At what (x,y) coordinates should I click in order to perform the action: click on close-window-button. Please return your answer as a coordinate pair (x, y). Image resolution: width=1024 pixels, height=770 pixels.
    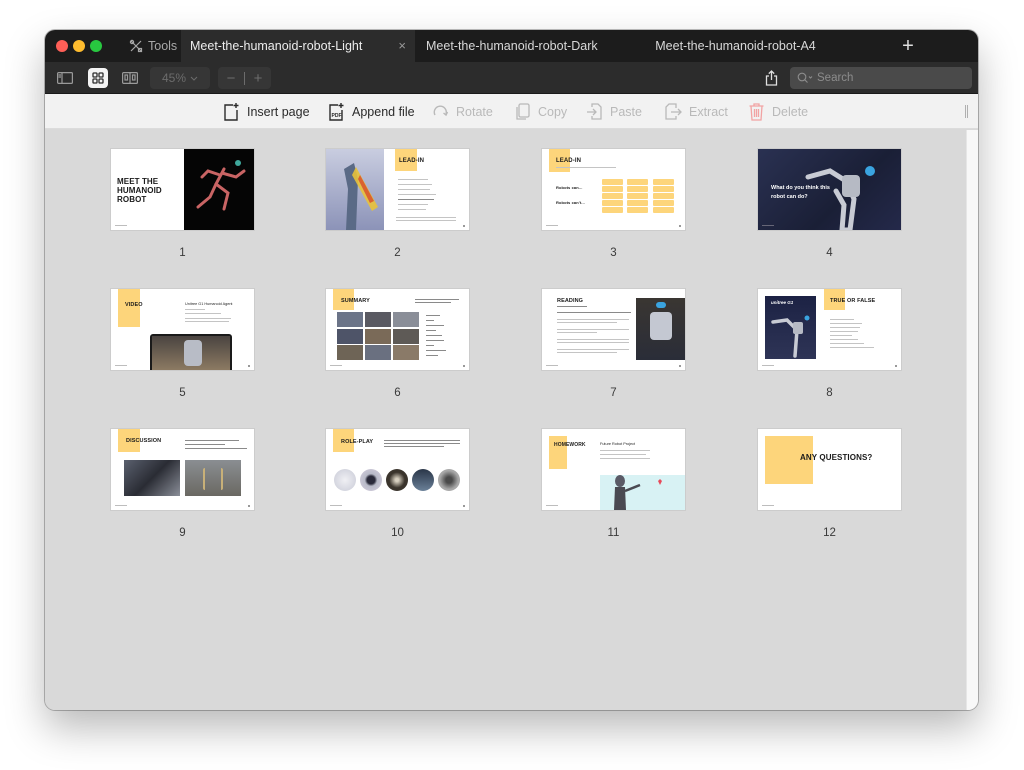
    Looking at the image, I should click on (62, 46).